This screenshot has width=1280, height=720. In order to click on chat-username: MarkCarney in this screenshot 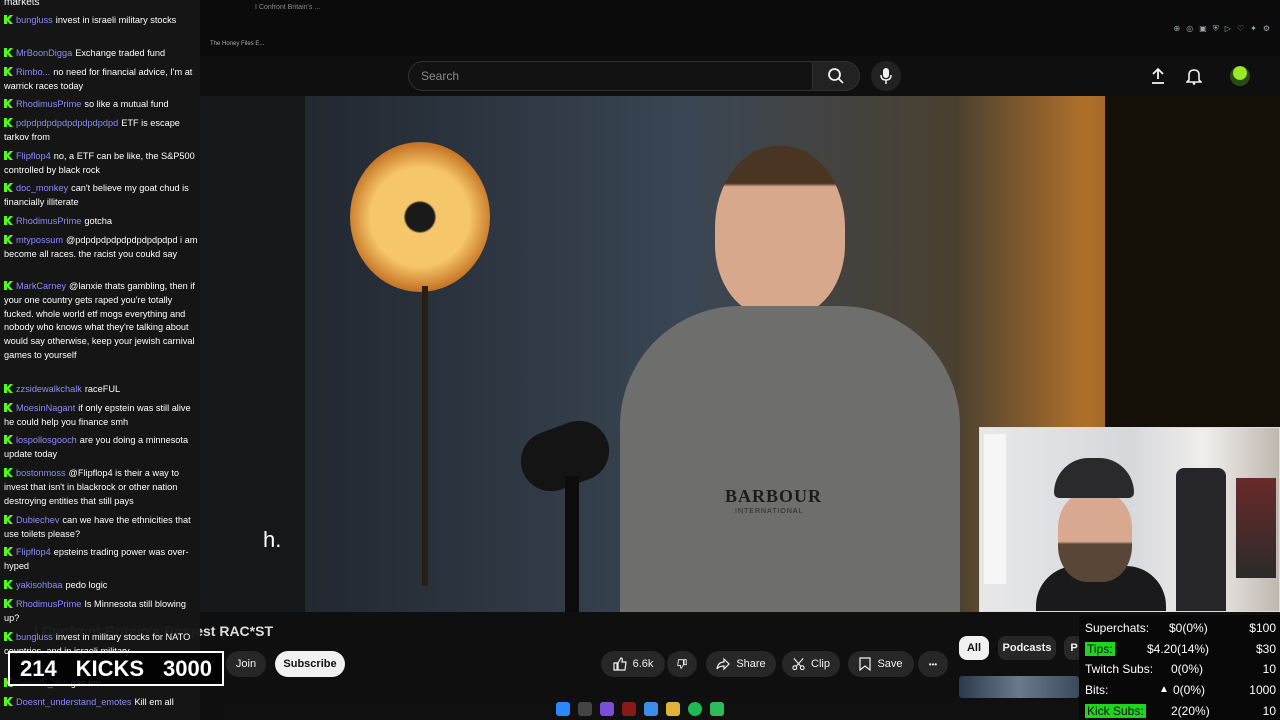, I will do `click(41, 286)`.